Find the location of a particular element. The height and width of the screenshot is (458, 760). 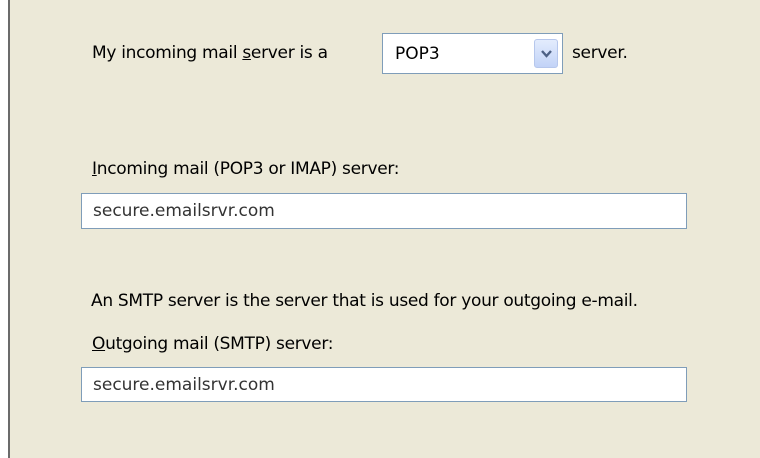

dropdown-button is located at coordinates (546, 53).